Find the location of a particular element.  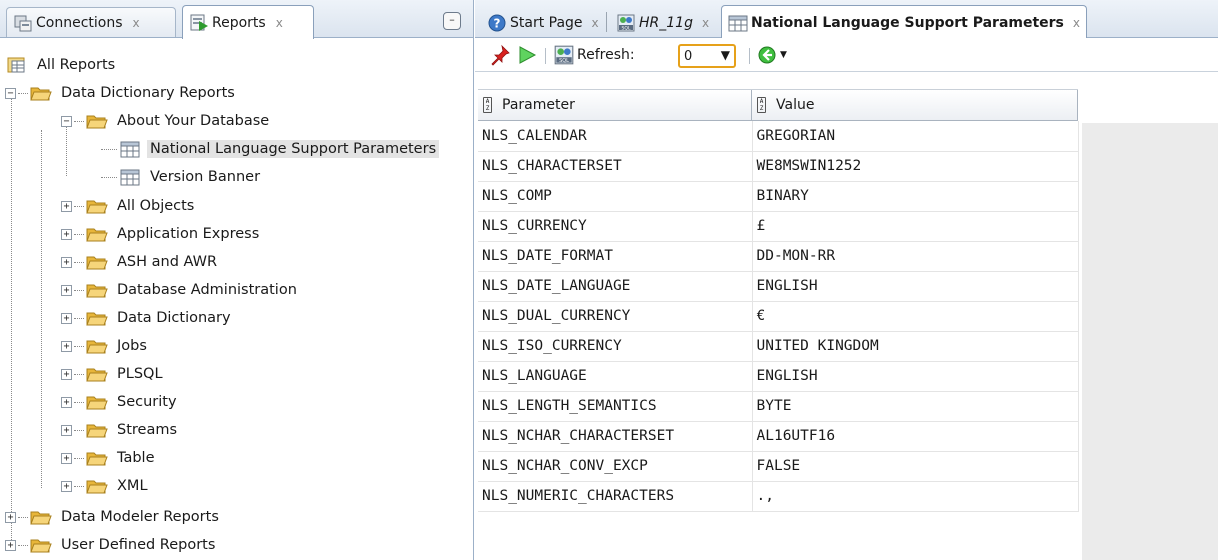

tree-node-label: Application Express is located at coordinates (188, 234).